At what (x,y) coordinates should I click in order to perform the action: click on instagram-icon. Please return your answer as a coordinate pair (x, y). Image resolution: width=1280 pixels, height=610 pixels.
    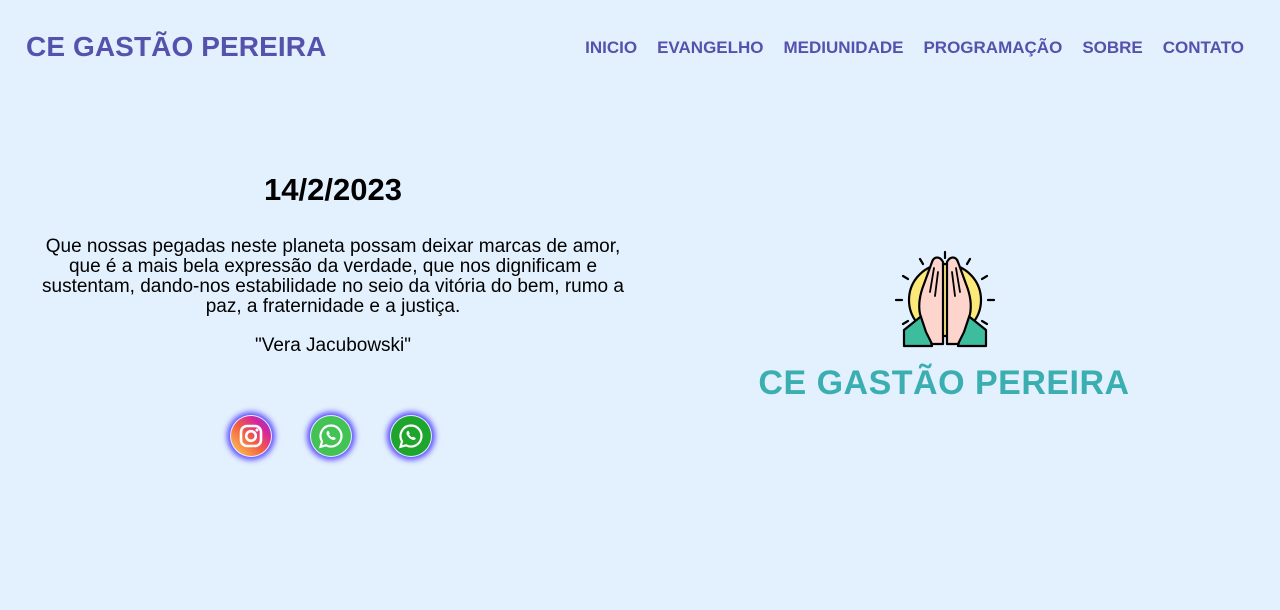
    Looking at the image, I should click on (251, 436).